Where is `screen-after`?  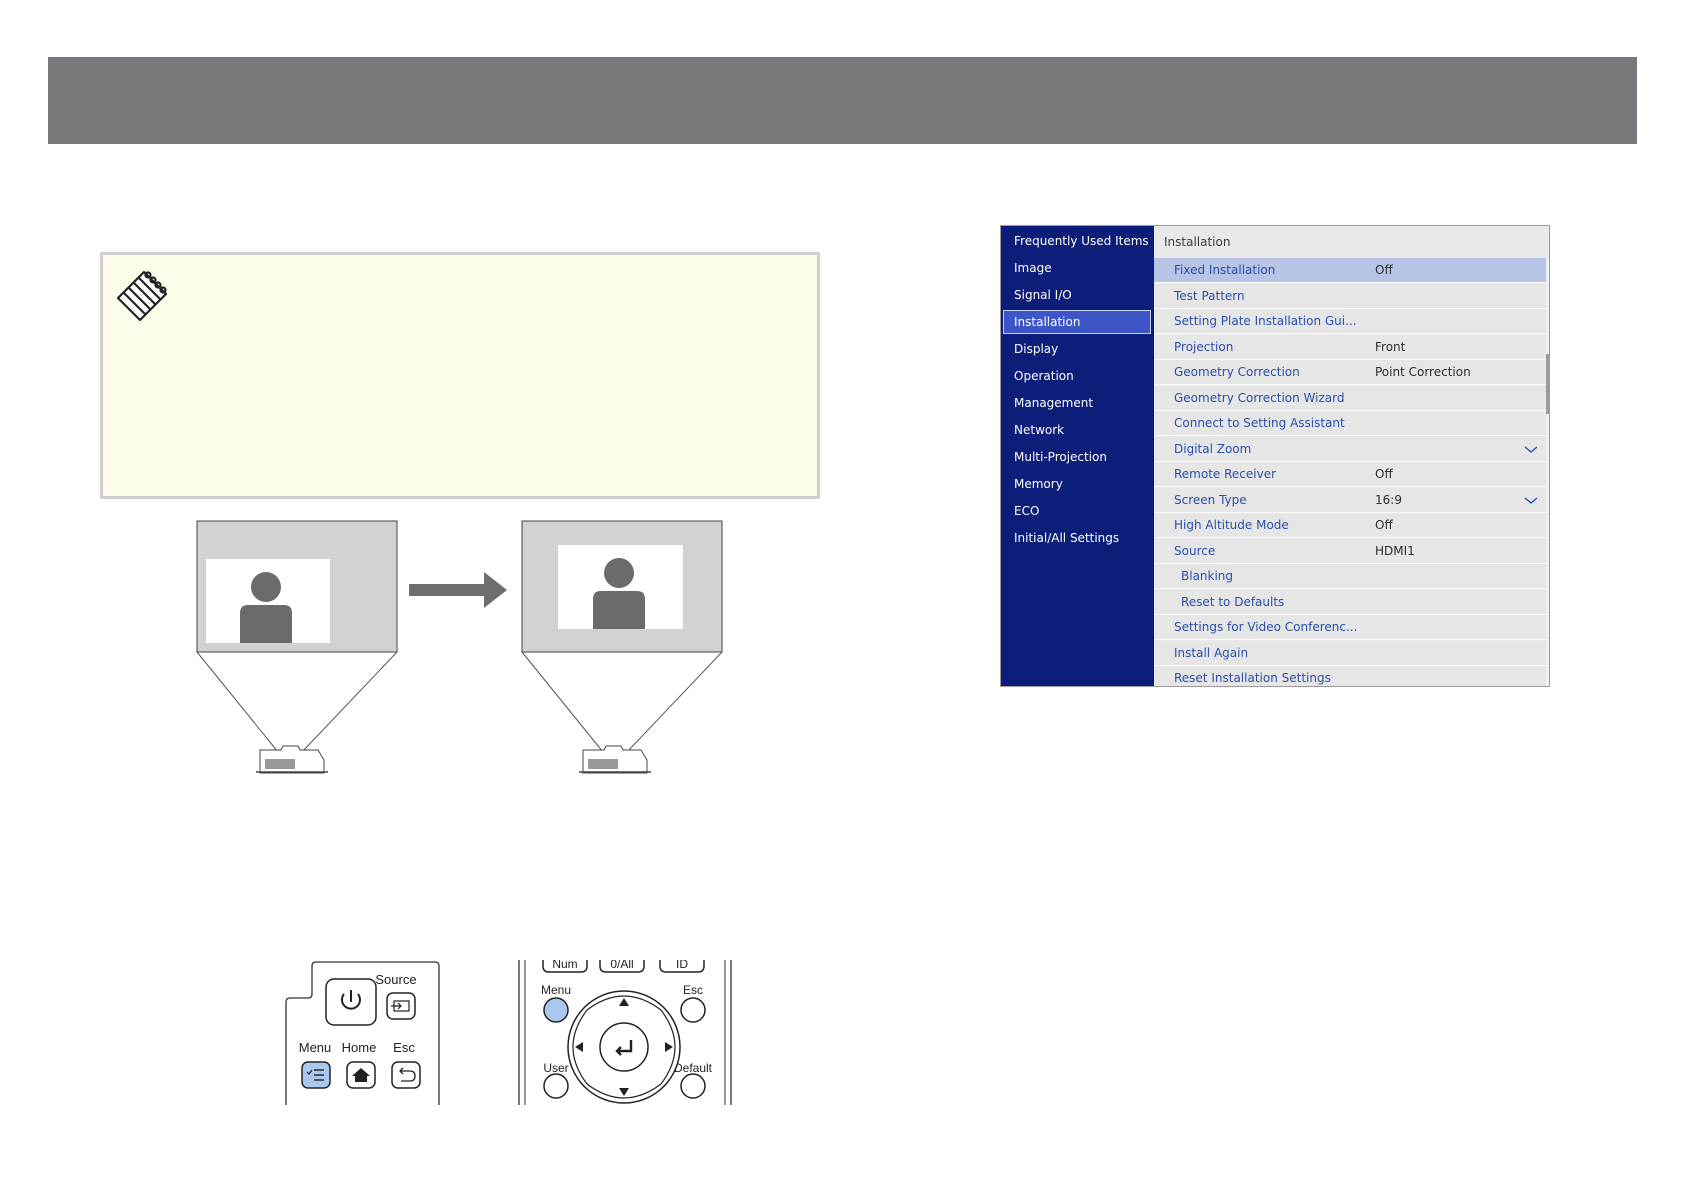
screen-after is located at coordinates (622, 636).